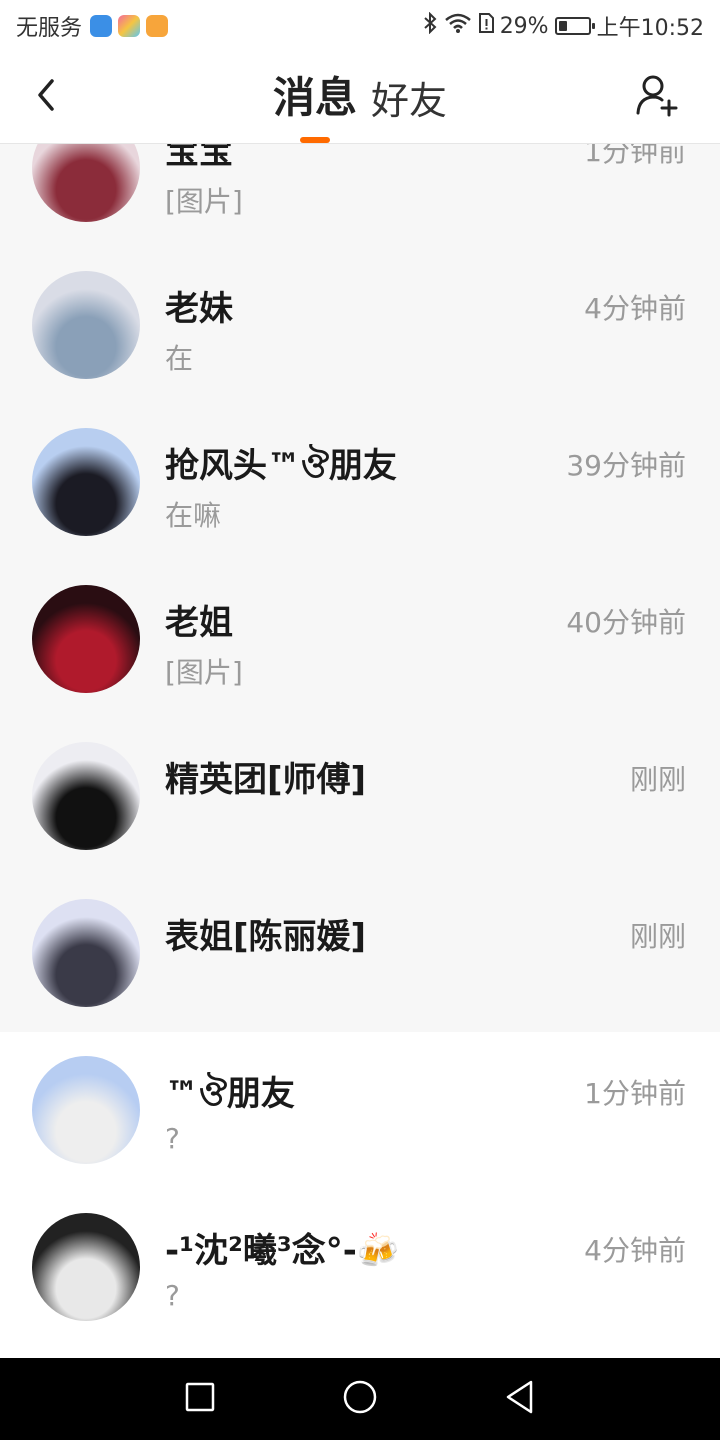 The width and height of the screenshot is (720, 1440). What do you see at coordinates (282, 1251) in the screenshot?
I see `conversation-name: -¹沈²曦³念°-🍻` at bounding box center [282, 1251].